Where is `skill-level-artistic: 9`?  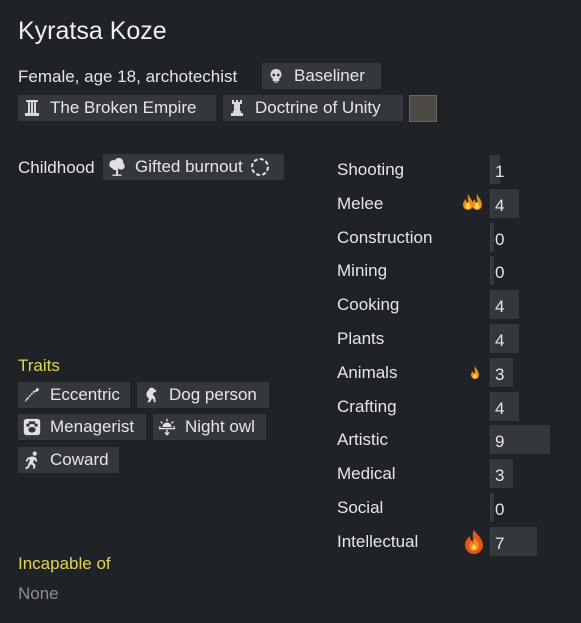
skill-level-artistic: 9 is located at coordinates (500, 441).